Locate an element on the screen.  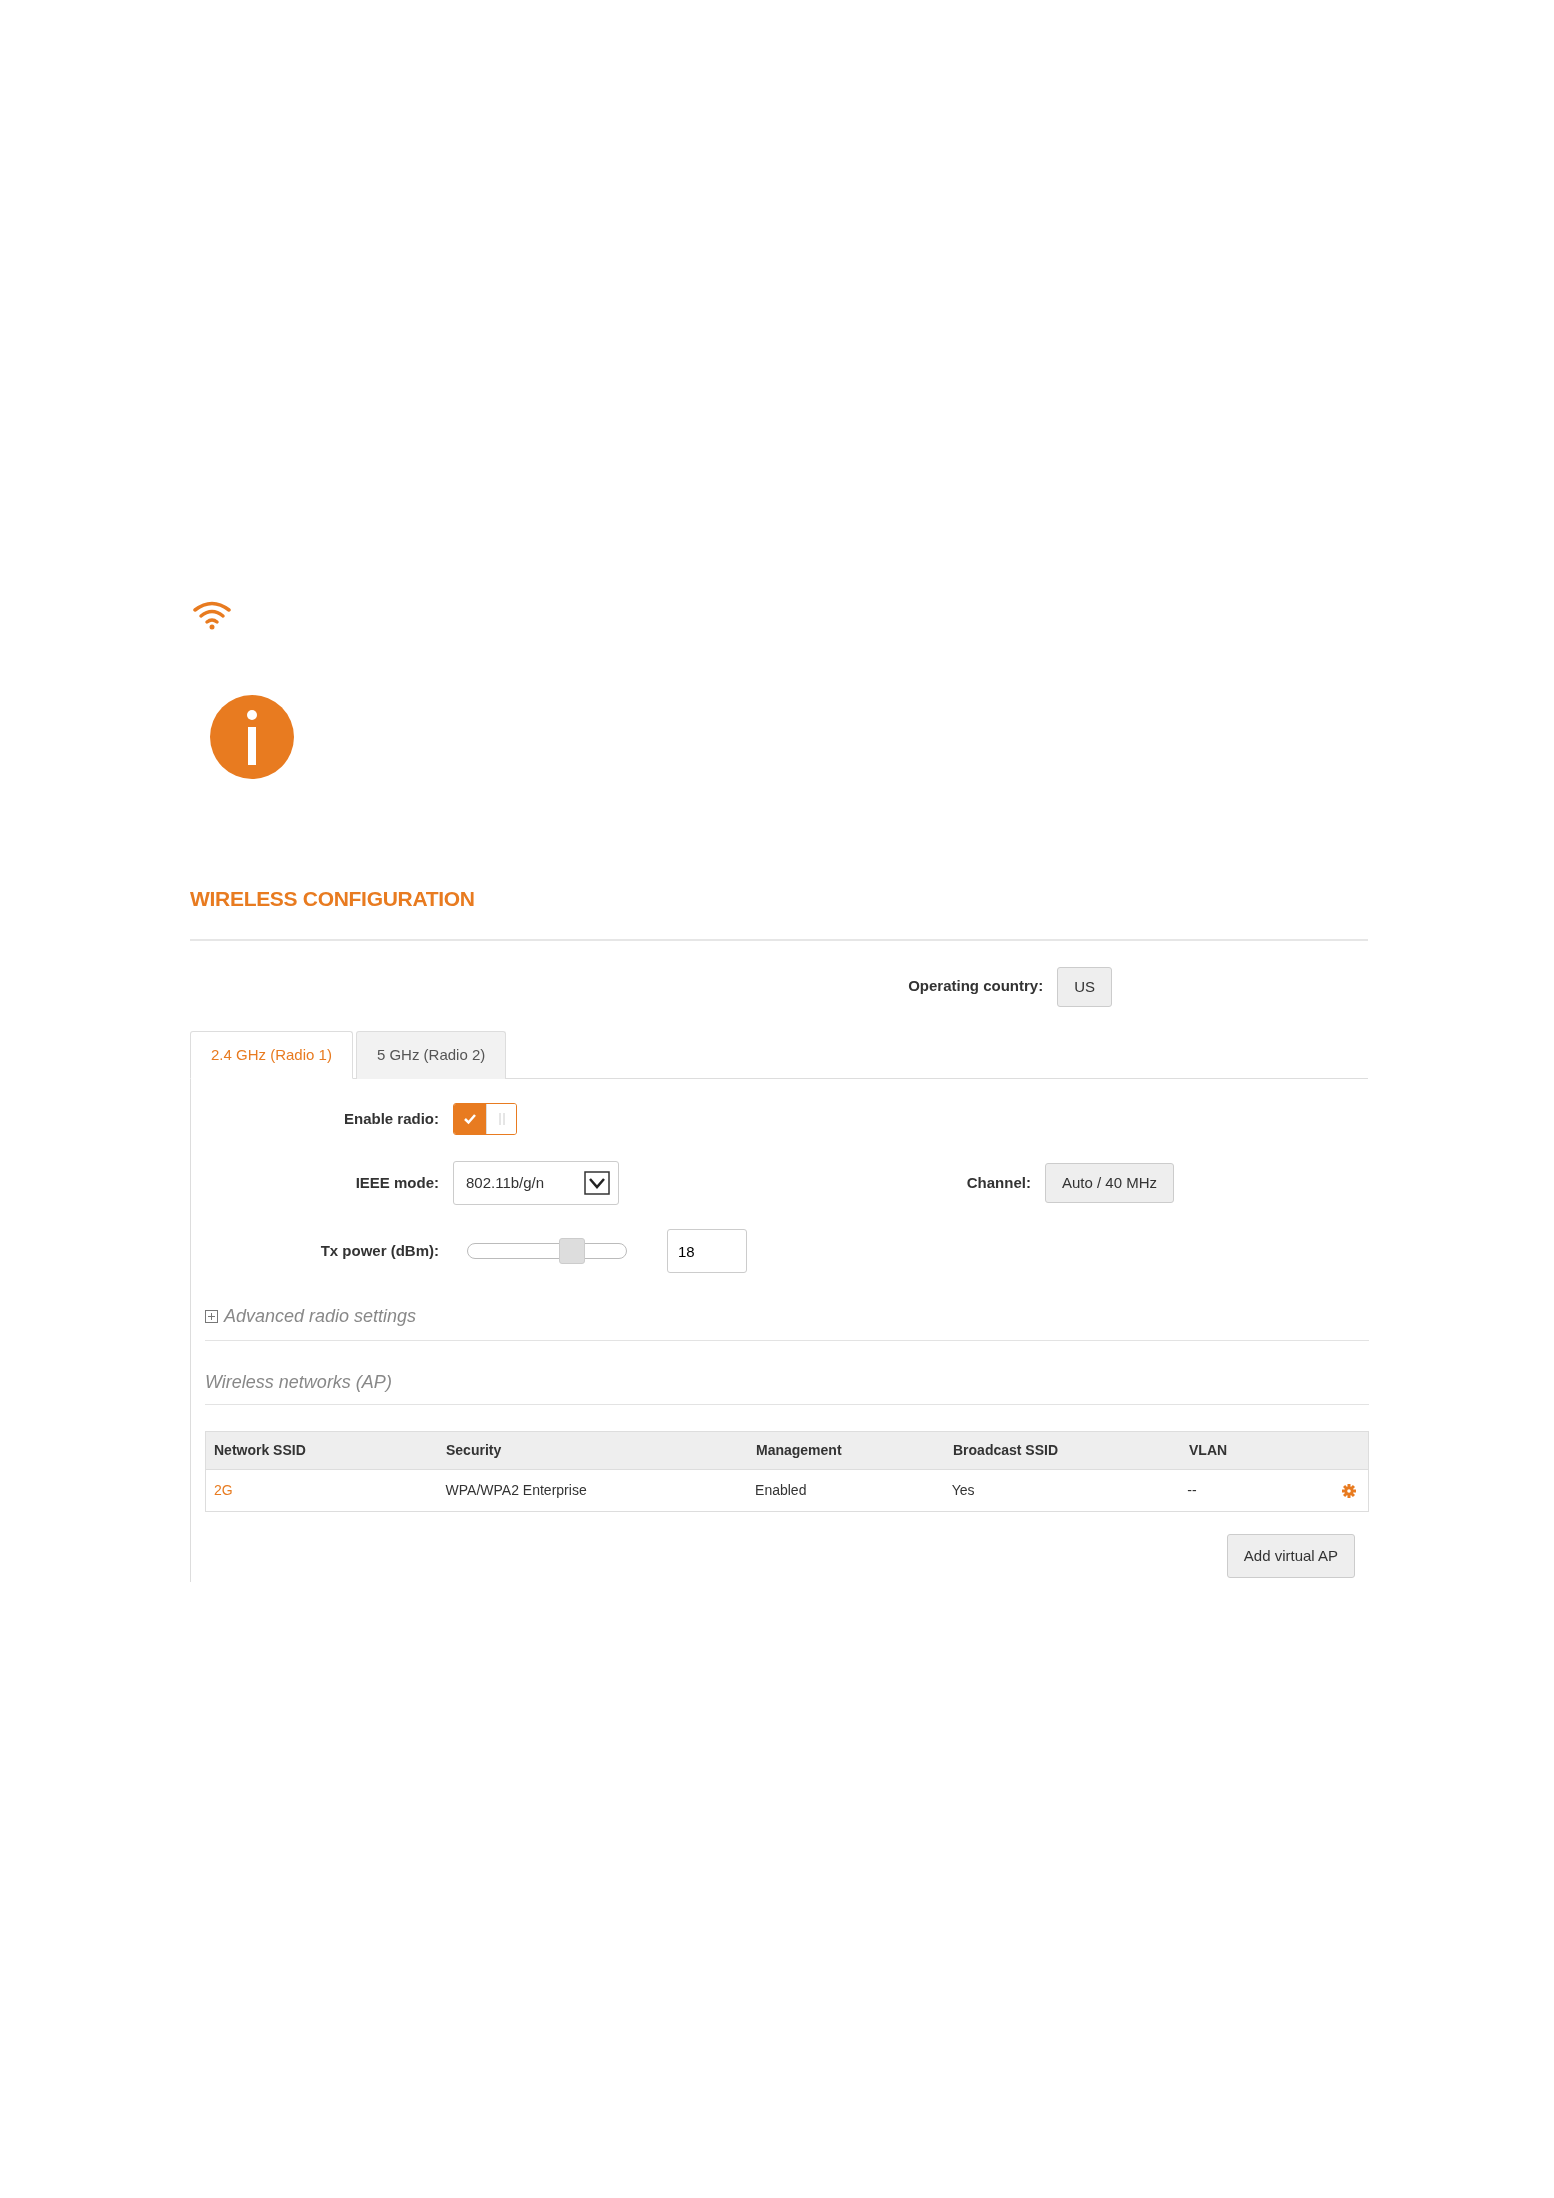
wifi-icon is located at coordinates (212, 615).